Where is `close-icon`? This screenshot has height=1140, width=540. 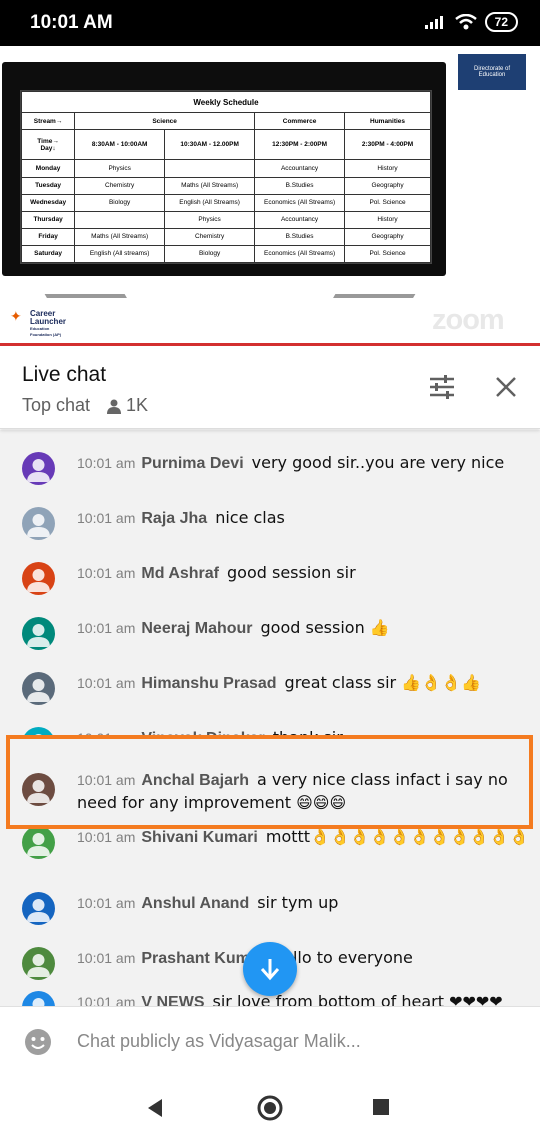 close-icon is located at coordinates (506, 387).